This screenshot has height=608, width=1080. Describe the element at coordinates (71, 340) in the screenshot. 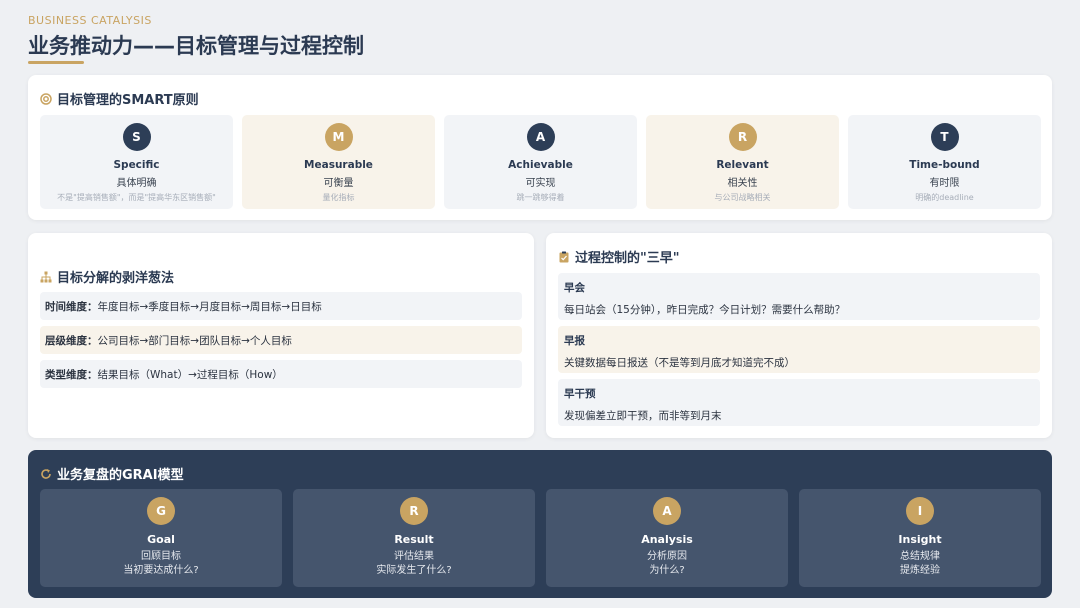

I see `split-row-label: 层级维度：` at that location.